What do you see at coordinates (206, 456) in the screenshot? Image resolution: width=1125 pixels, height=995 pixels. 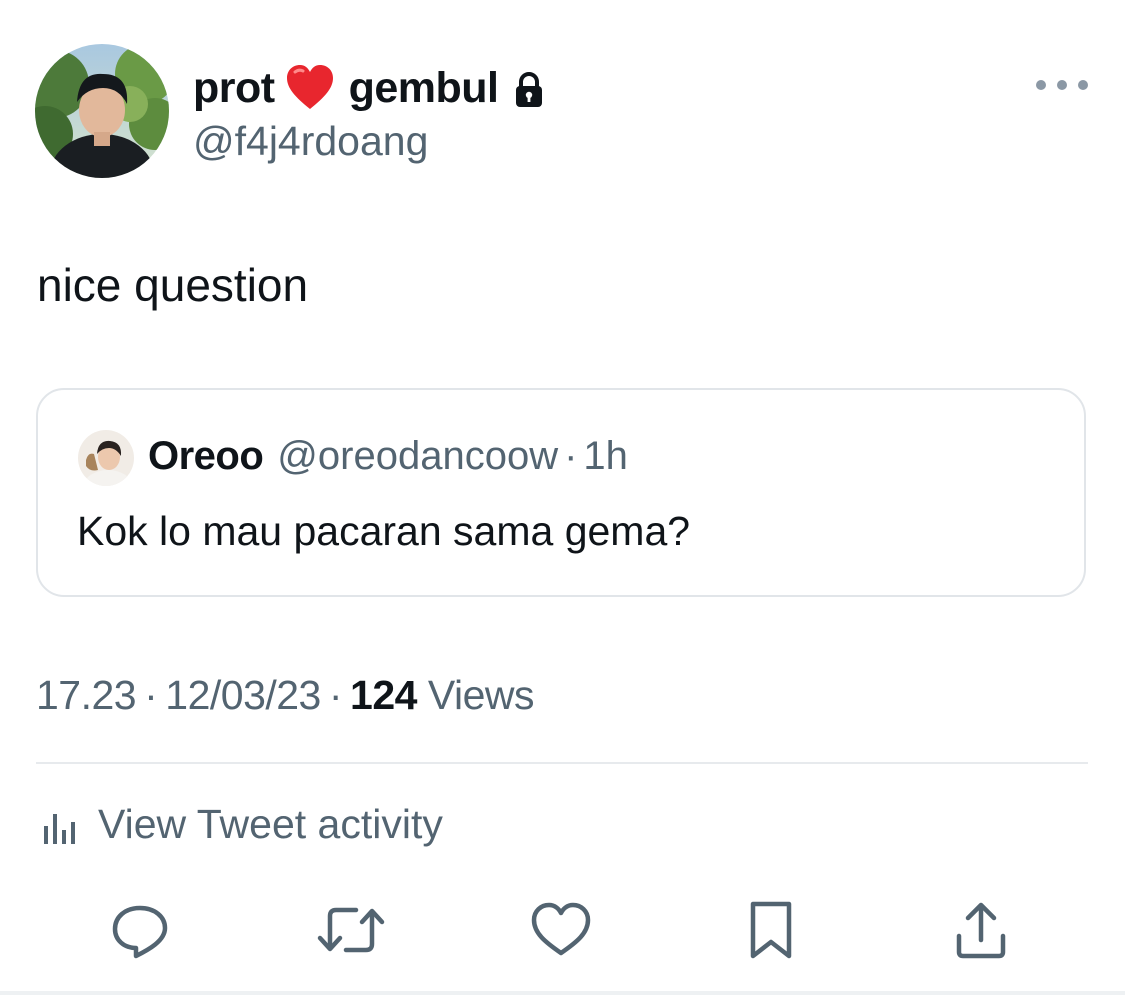 I see `quoted-author-name: Oreoo` at bounding box center [206, 456].